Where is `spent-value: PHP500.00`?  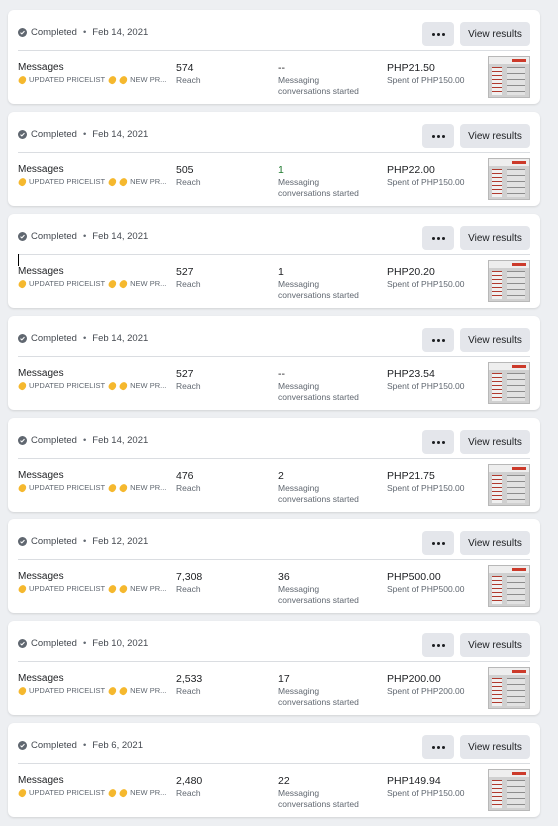 spent-value: PHP500.00 is located at coordinates (414, 577).